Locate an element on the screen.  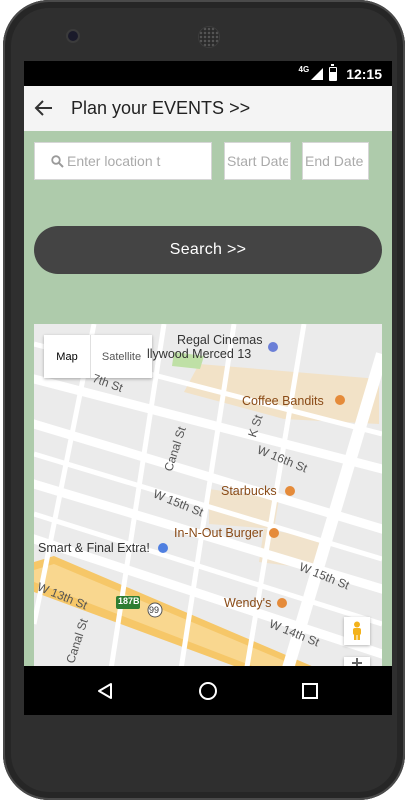
poi-label-regal: Regal Cinemas is located at coordinates (219, 340).